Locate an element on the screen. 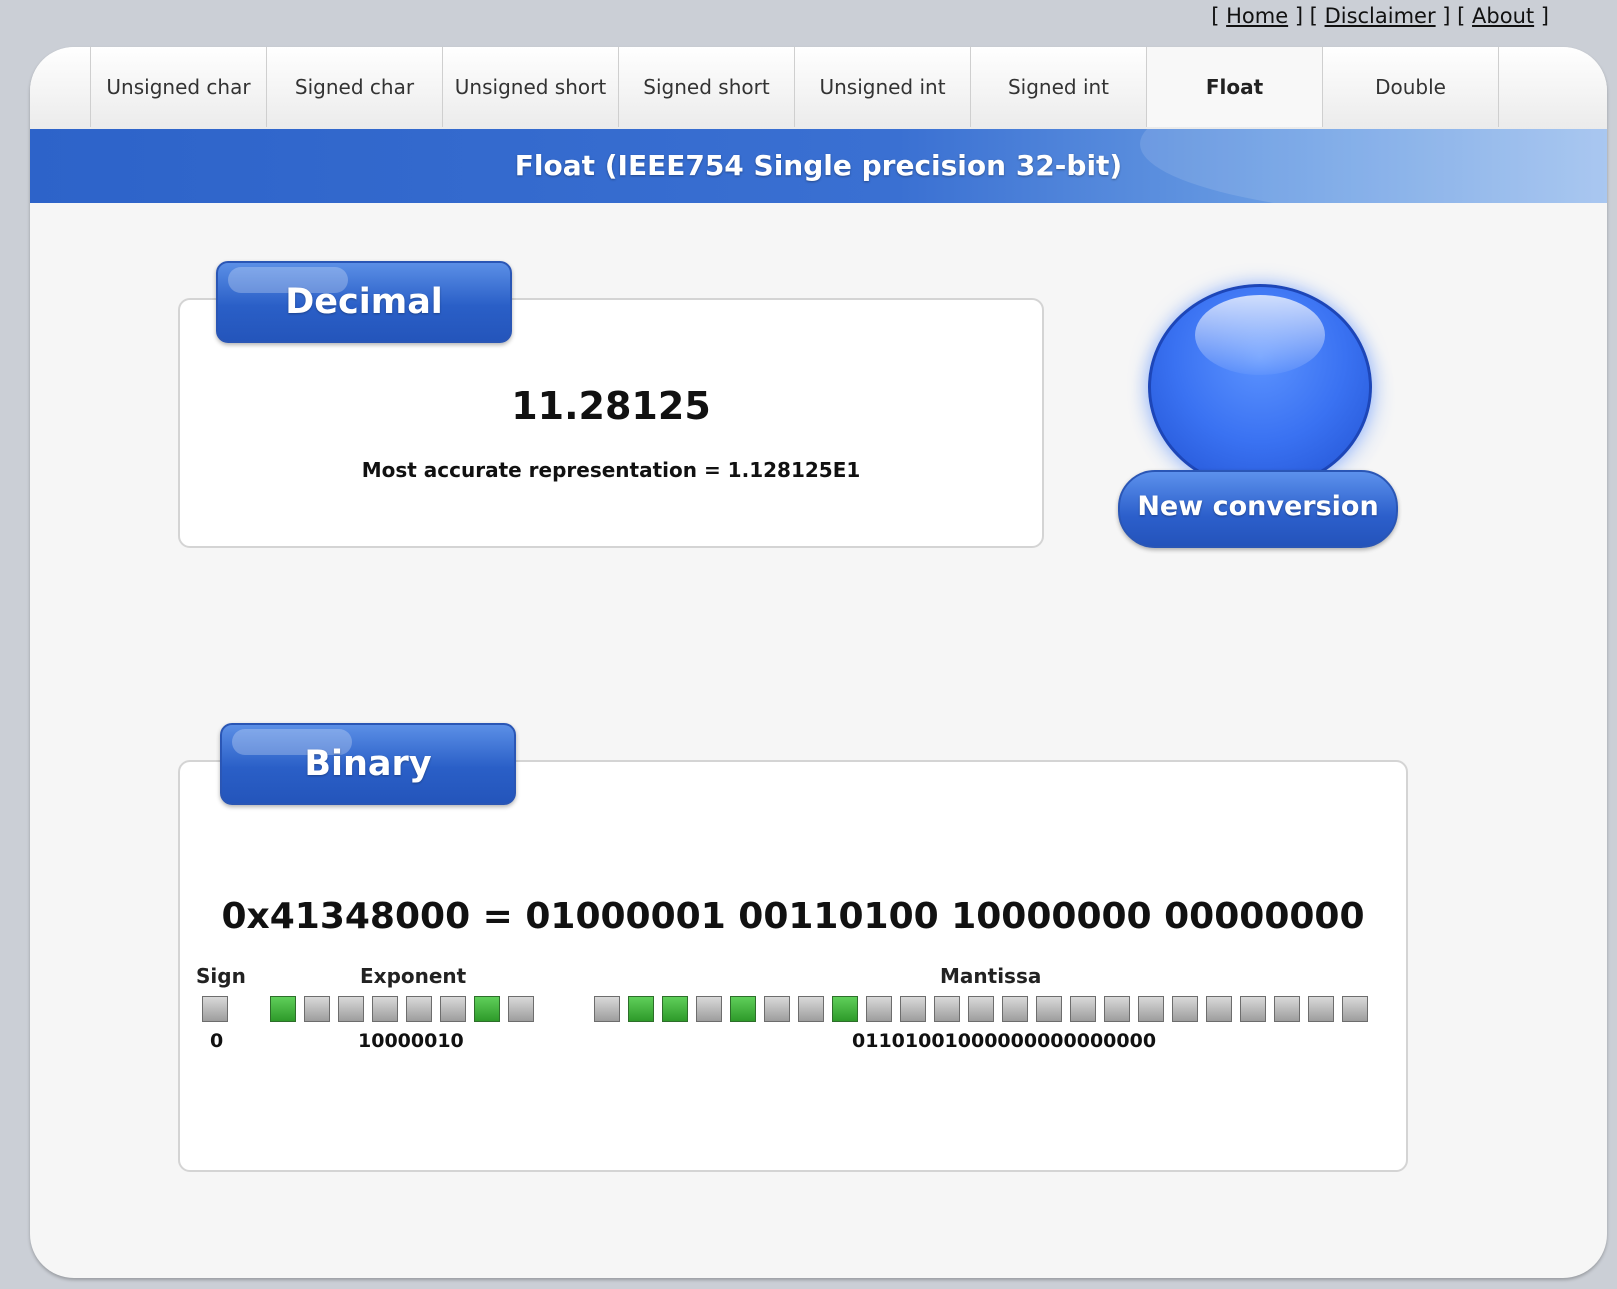 This screenshot has height=1289, width=1617. disclaimer-link: Disclaimer is located at coordinates (1380, 16).